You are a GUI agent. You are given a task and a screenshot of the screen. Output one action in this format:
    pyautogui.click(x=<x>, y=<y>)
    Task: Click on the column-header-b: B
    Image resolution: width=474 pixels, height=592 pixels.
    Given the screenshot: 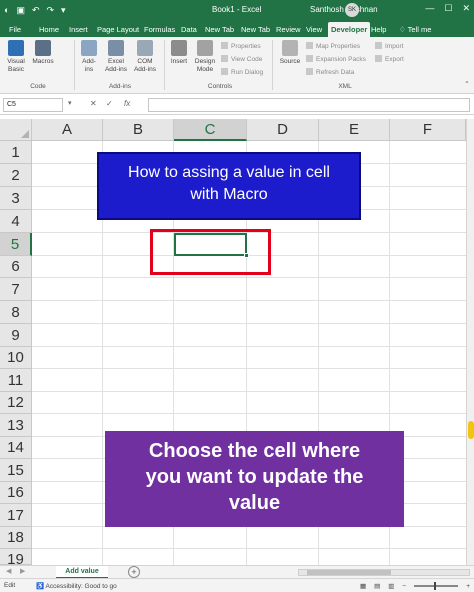 What is the action you would take?
    pyautogui.click(x=138, y=130)
    